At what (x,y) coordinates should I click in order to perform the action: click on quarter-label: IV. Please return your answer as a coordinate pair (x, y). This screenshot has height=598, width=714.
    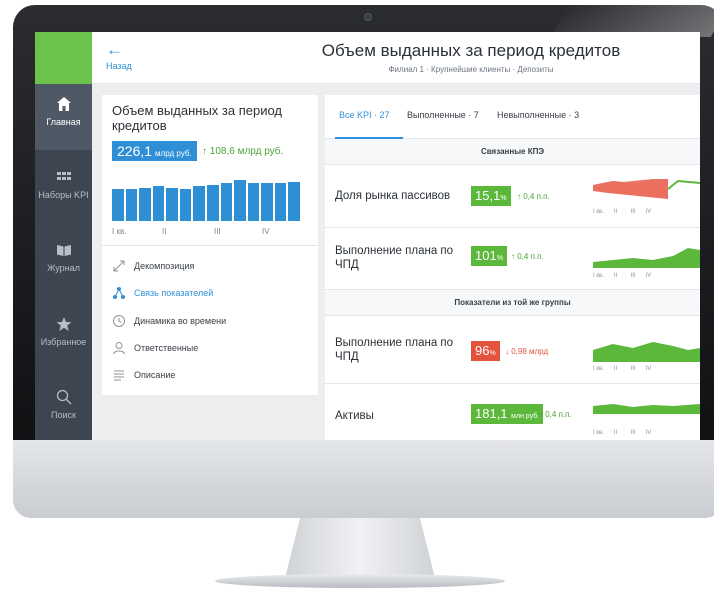
    Looking at the image, I should click on (266, 231).